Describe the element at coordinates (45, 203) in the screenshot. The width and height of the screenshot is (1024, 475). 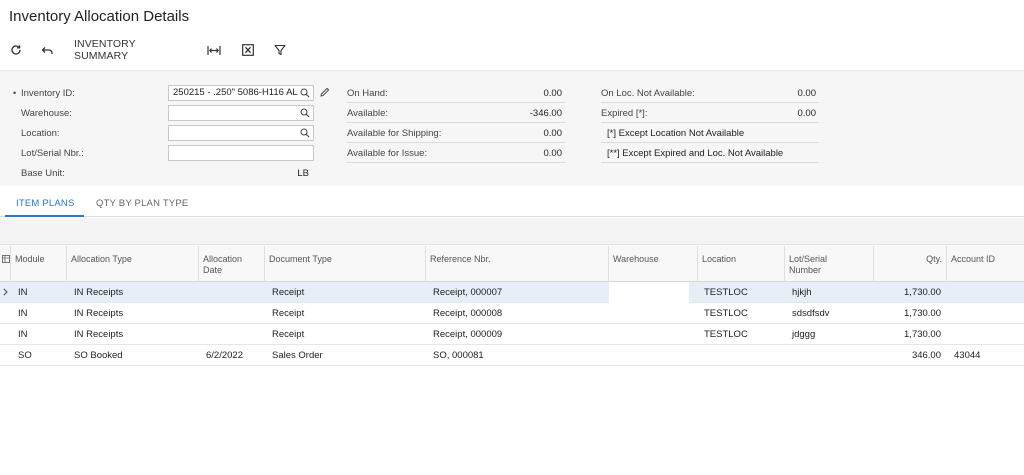
I see `tab-item-plans: ITEM PLANS` at that location.